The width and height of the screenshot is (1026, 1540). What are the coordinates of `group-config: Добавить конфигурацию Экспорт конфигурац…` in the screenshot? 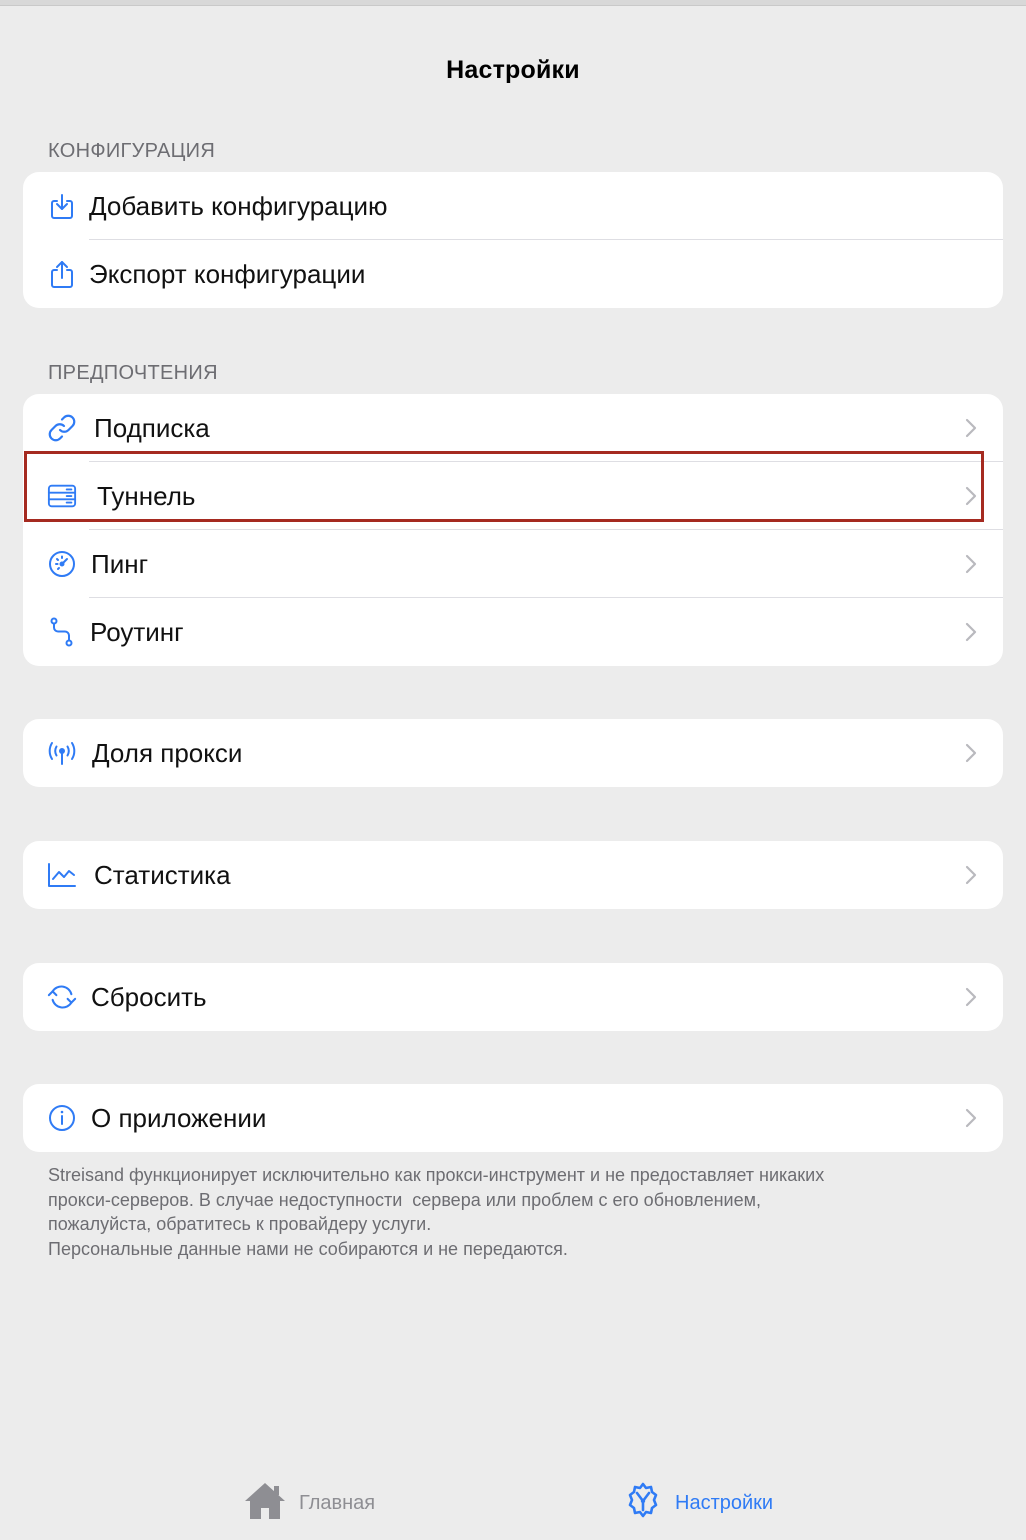 It's located at (513, 240).